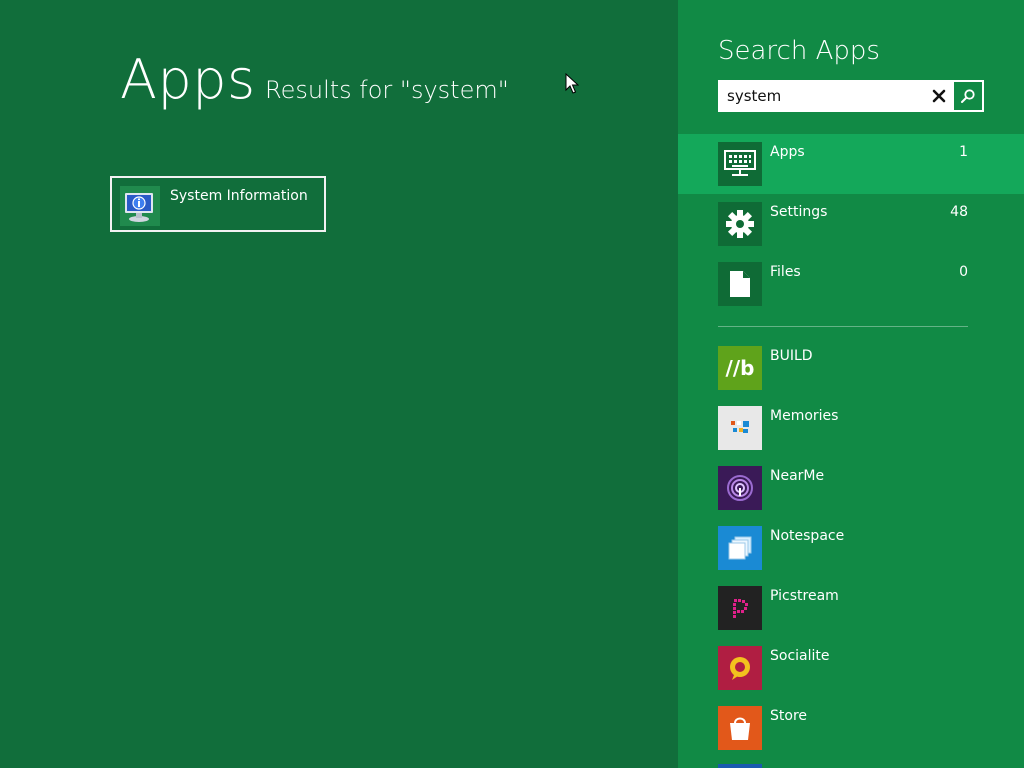  I want to click on category-count: 48, so click(959, 212).